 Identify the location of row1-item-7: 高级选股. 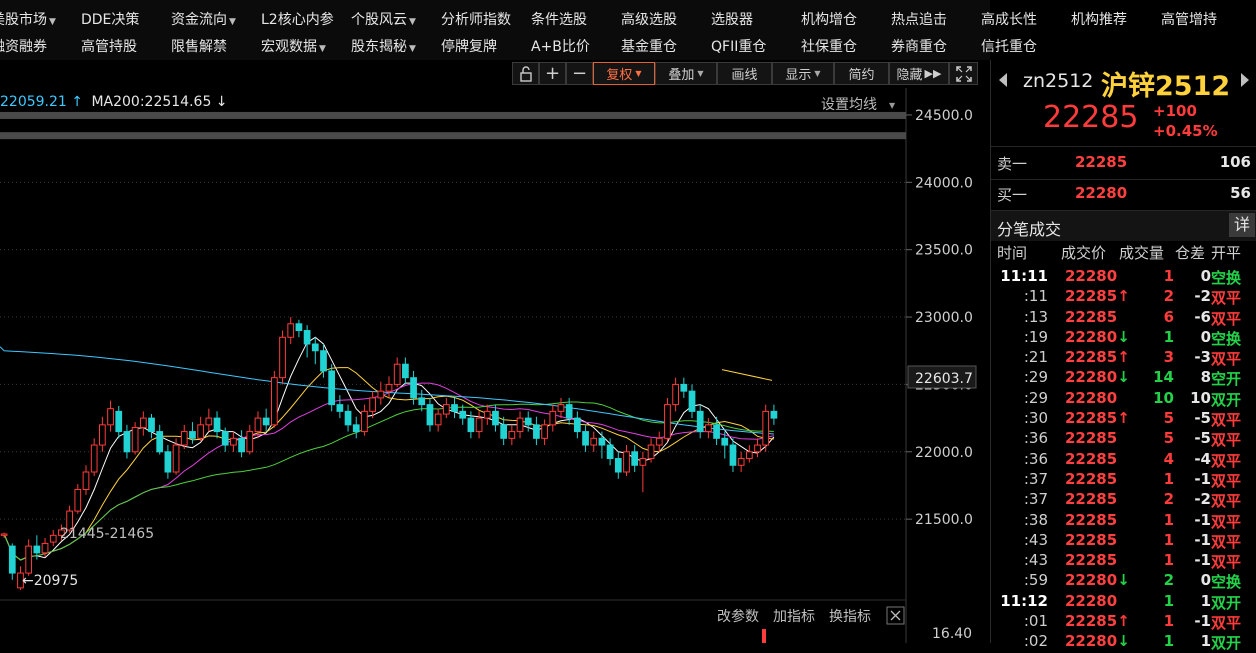
(649, 19).